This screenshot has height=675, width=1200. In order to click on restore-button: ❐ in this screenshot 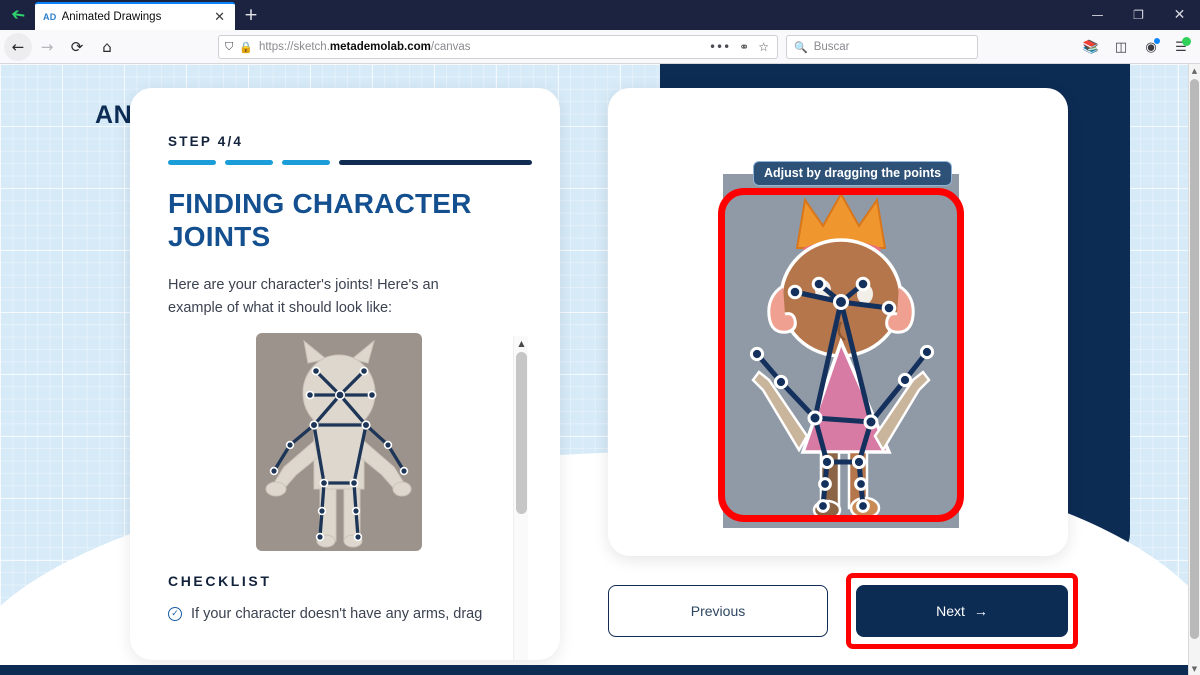, I will do `click(1138, 15)`.